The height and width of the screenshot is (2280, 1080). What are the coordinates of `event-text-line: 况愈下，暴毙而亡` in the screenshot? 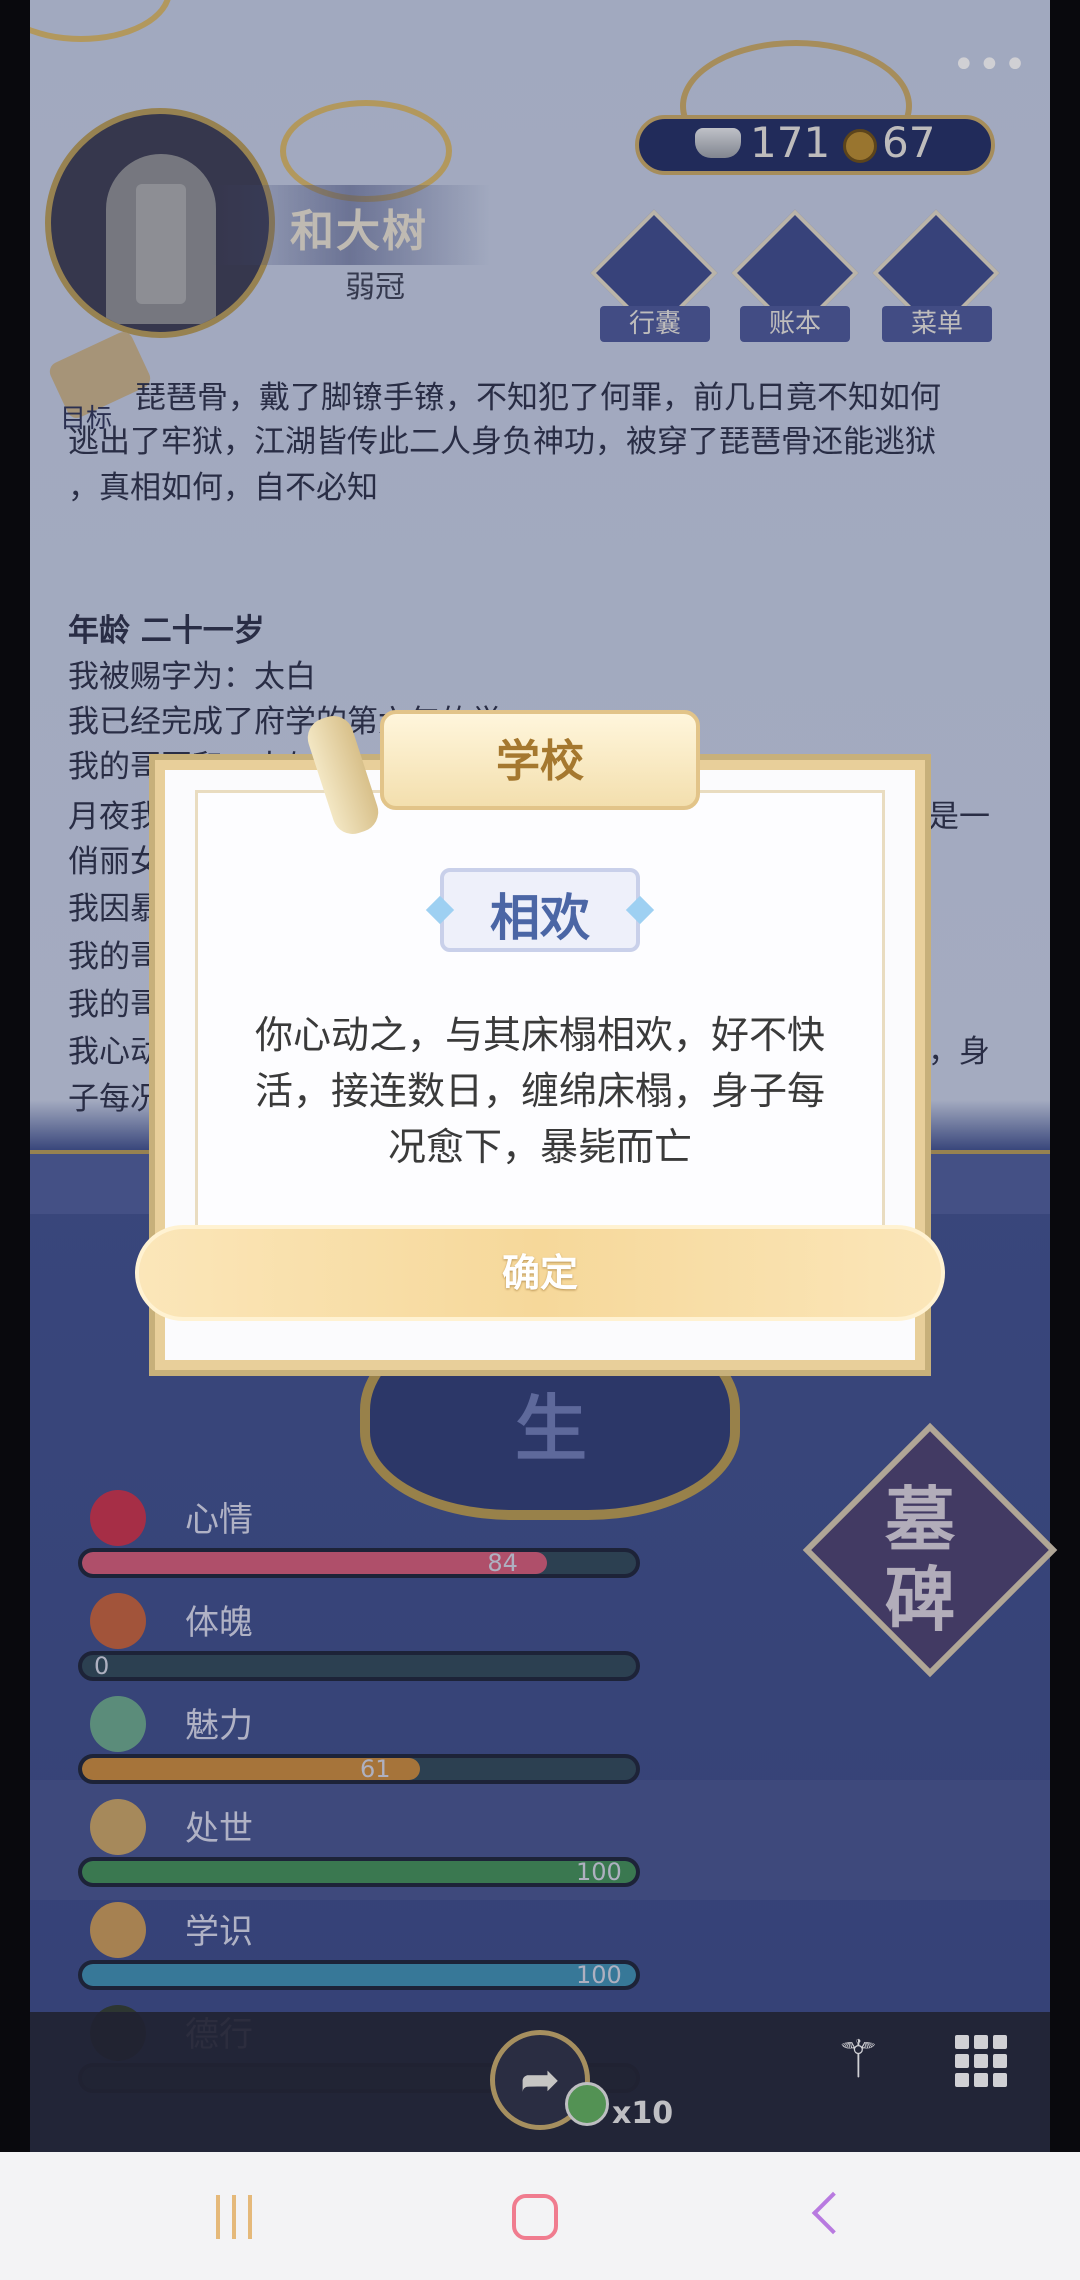 It's located at (539, 1147).